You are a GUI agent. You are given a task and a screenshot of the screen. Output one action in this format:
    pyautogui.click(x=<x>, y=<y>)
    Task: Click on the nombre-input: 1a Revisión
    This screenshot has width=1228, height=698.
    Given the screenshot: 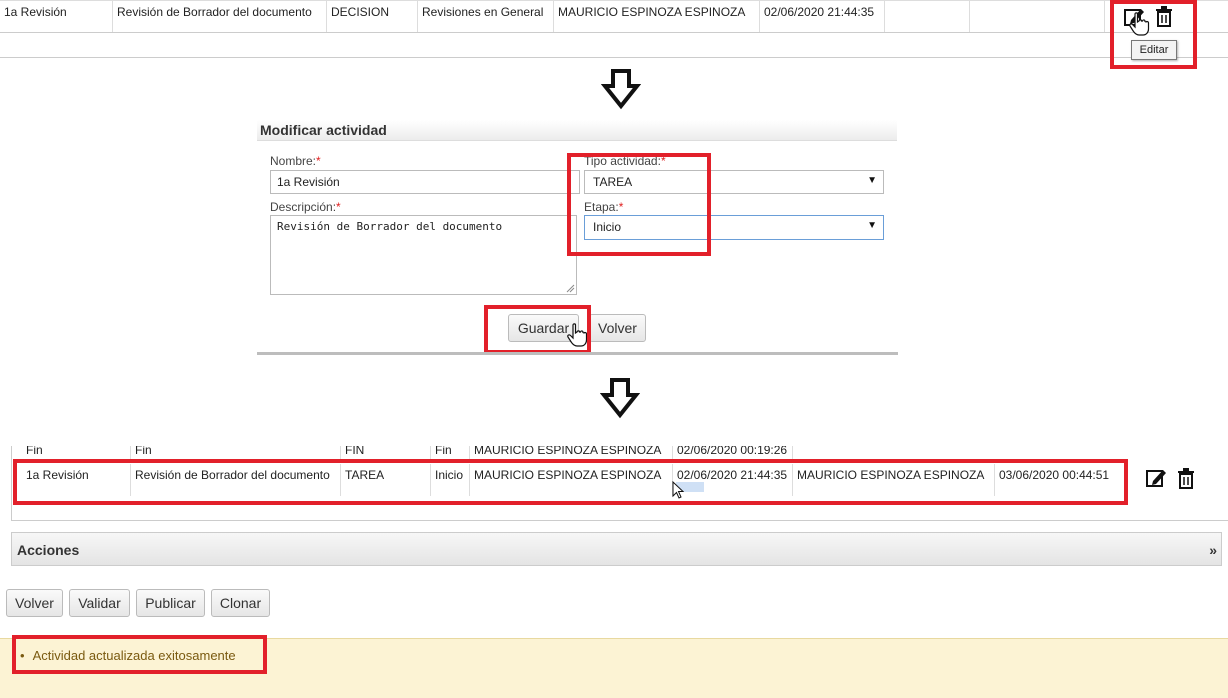 What is the action you would take?
    pyautogui.click(x=425, y=182)
    